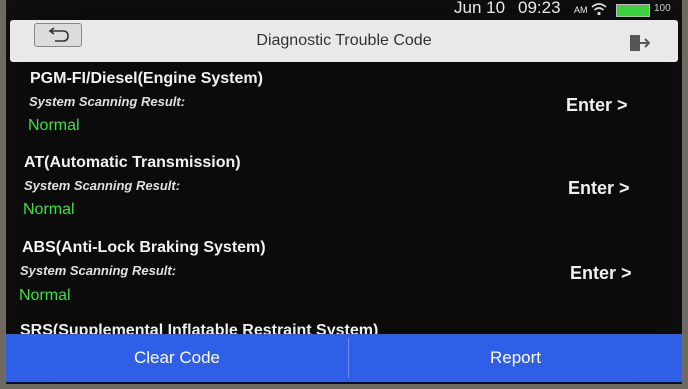 The width and height of the screenshot is (688, 389). I want to click on system-name: AT(Automatic Transmission), so click(132, 162).